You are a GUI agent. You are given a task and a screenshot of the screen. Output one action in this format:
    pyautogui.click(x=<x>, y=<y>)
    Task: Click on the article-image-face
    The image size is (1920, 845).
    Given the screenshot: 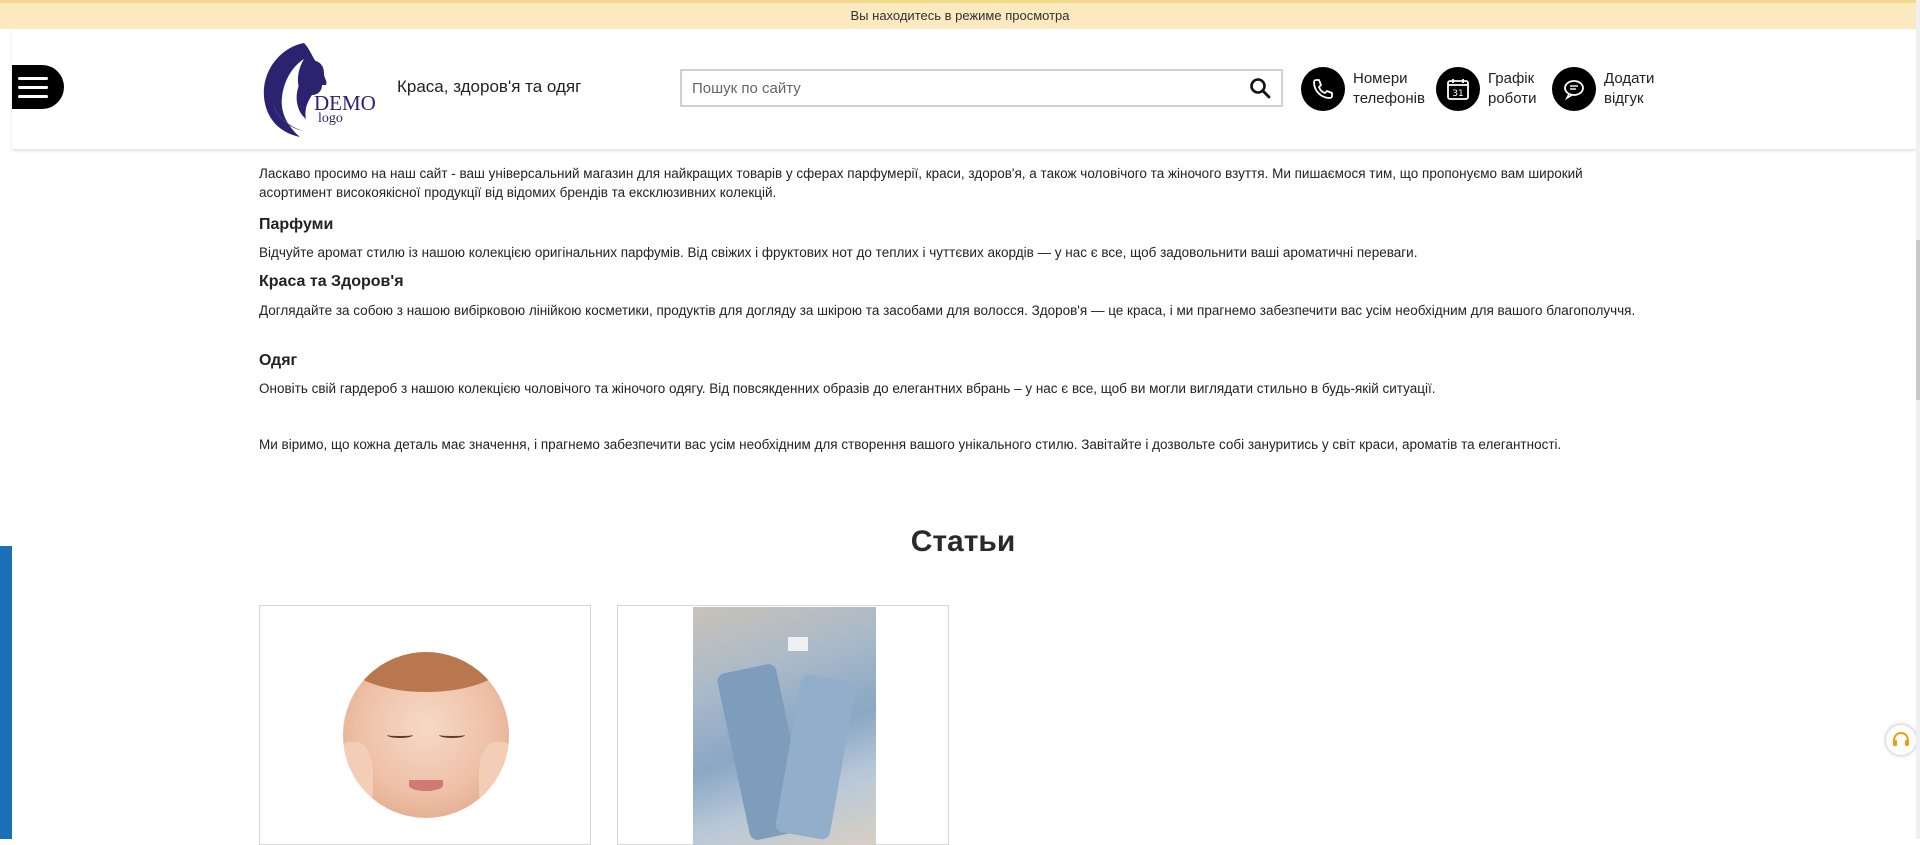 What is the action you would take?
    pyautogui.click(x=426, y=735)
    